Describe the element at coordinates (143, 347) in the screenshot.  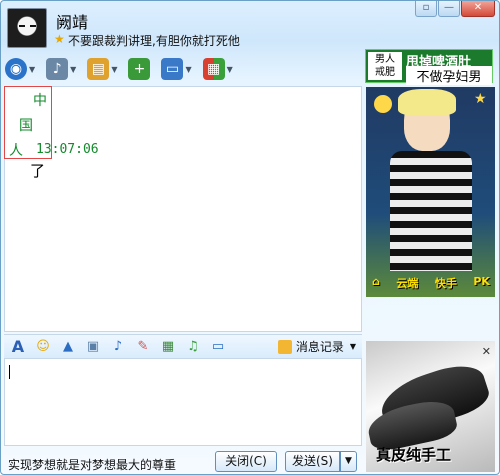
I see `doodle-icon: ✎` at that location.